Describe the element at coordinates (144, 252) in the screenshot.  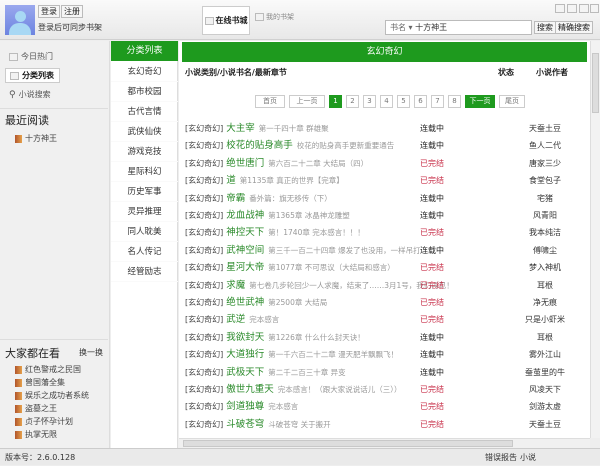
I see `category-item: 名人传记` at that location.